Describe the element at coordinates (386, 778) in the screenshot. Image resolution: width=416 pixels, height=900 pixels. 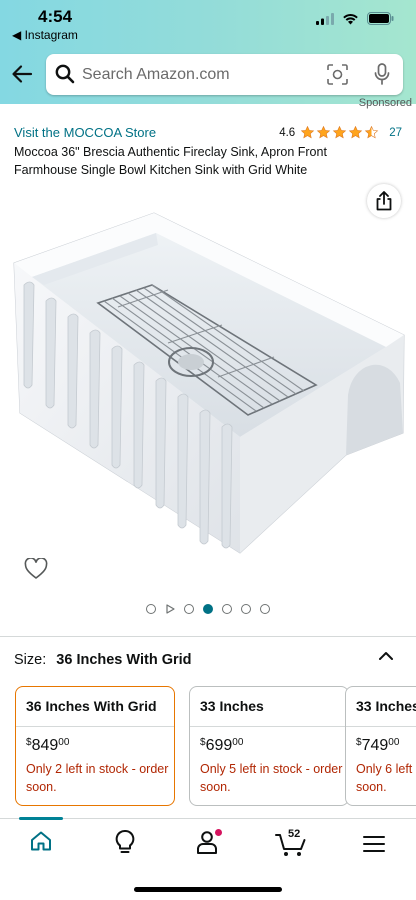
I see `option-stock: Only 6 left in stock - order soon.` at that location.